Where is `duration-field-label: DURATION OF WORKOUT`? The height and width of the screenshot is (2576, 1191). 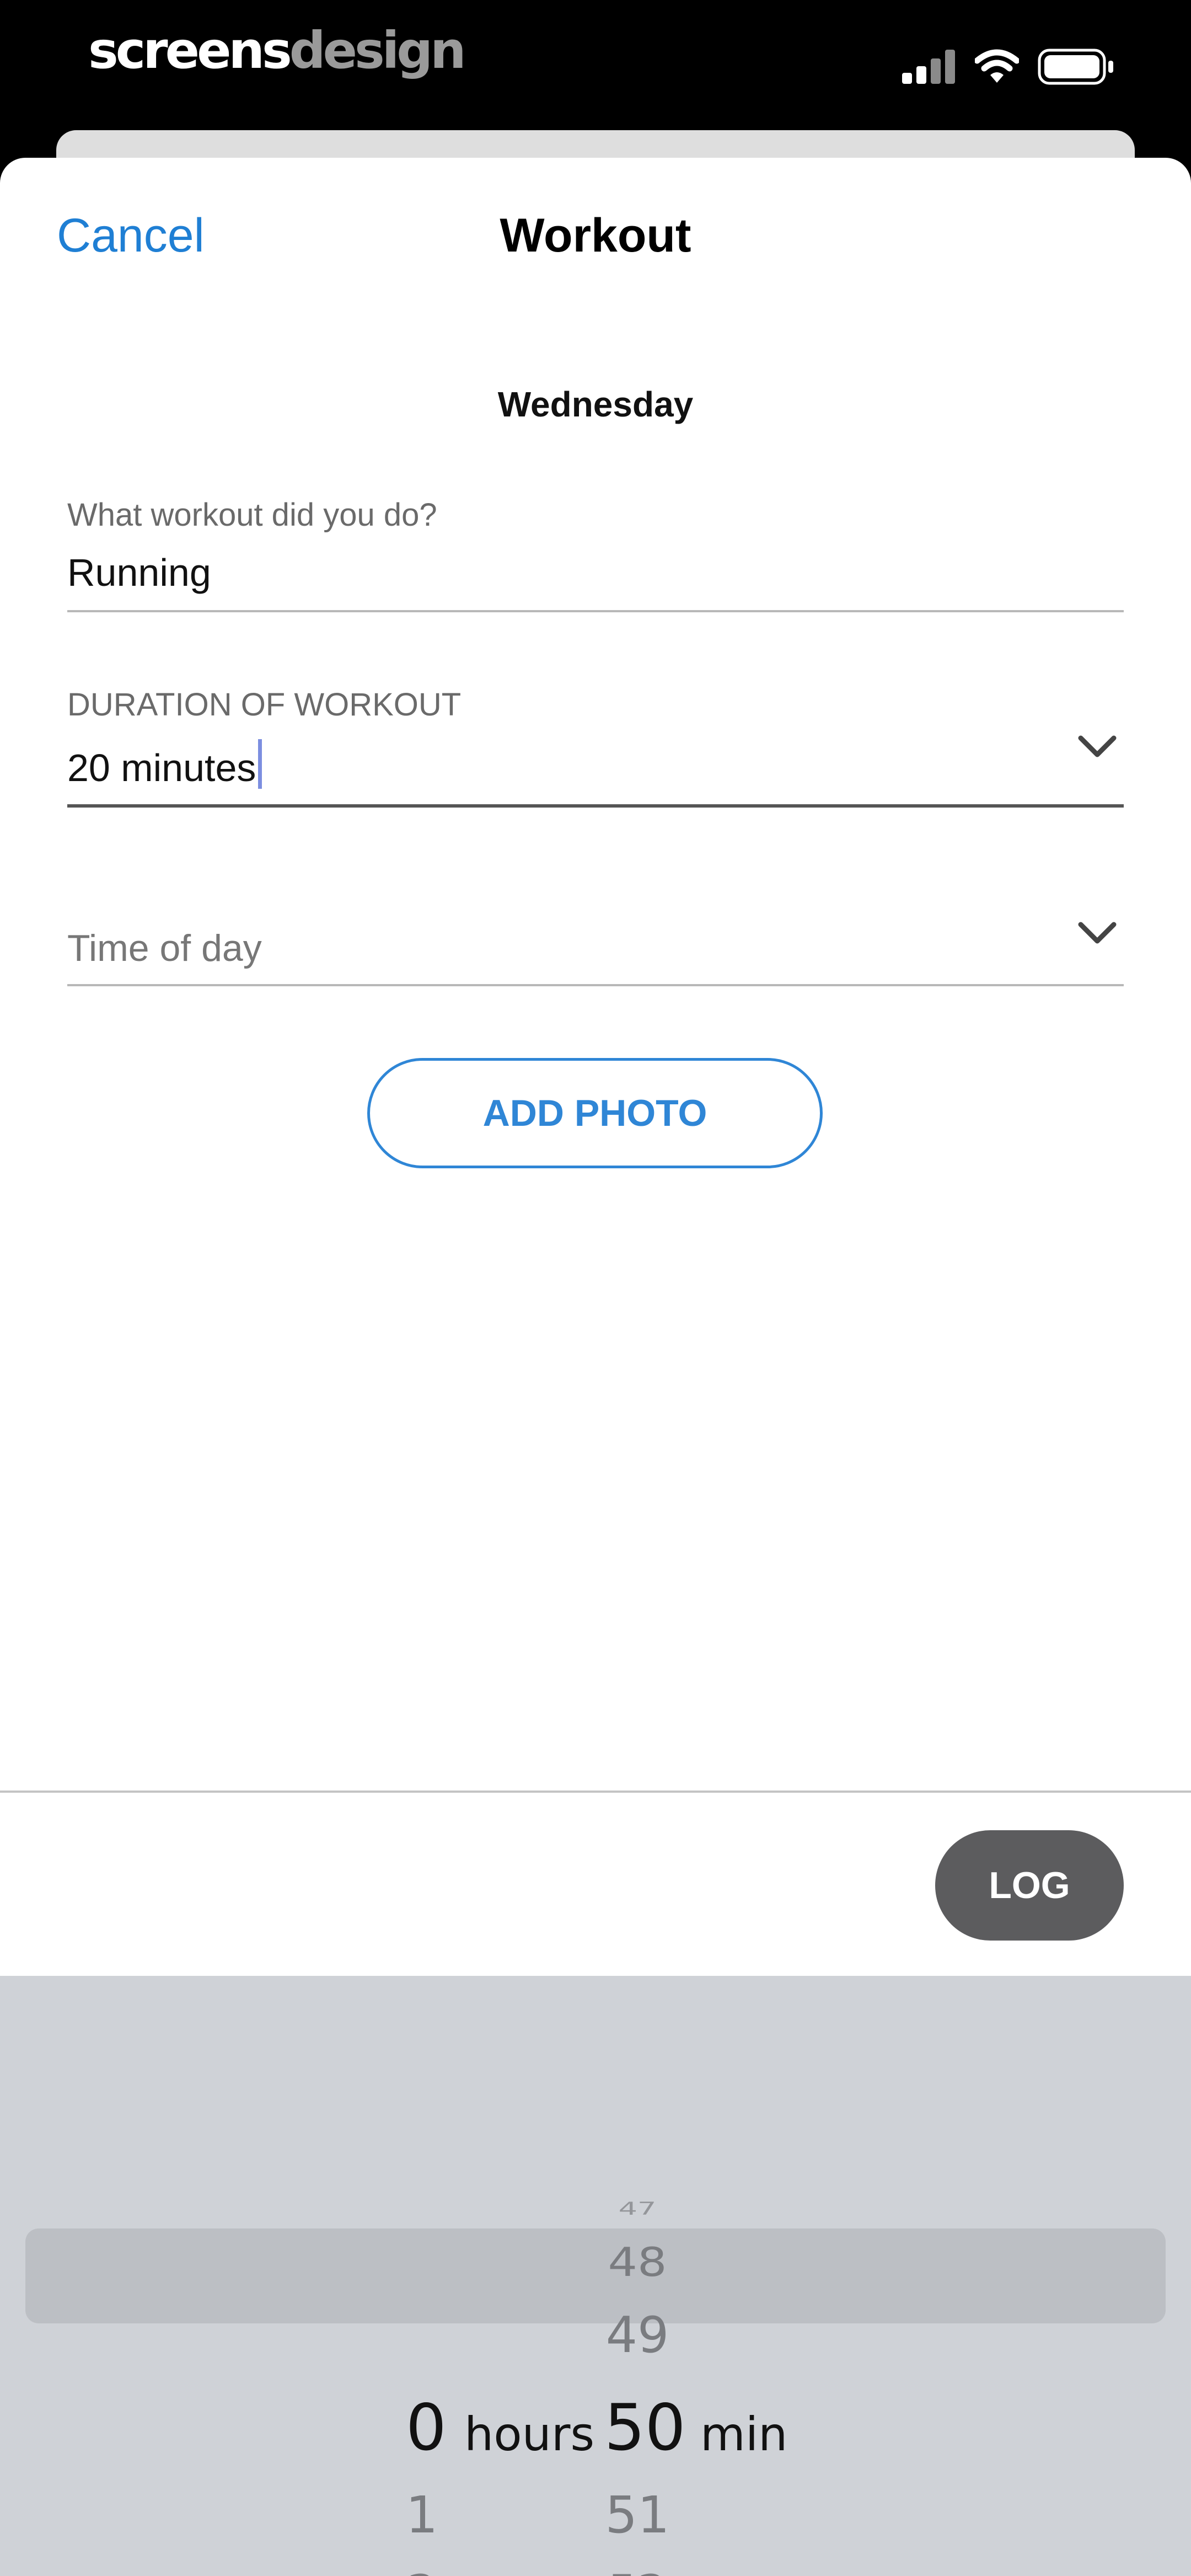
duration-field-label: DURATION OF WORKOUT is located at coordinates (264, 705).